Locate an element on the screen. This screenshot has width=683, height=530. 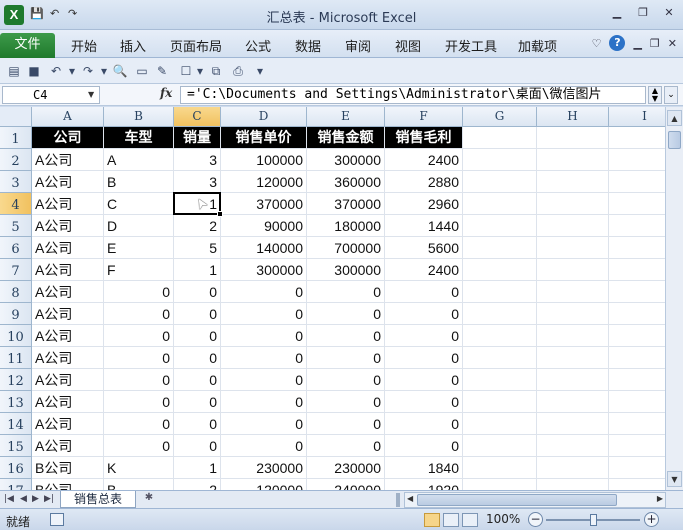
table-cell: K is located at coordinates (139, 468).